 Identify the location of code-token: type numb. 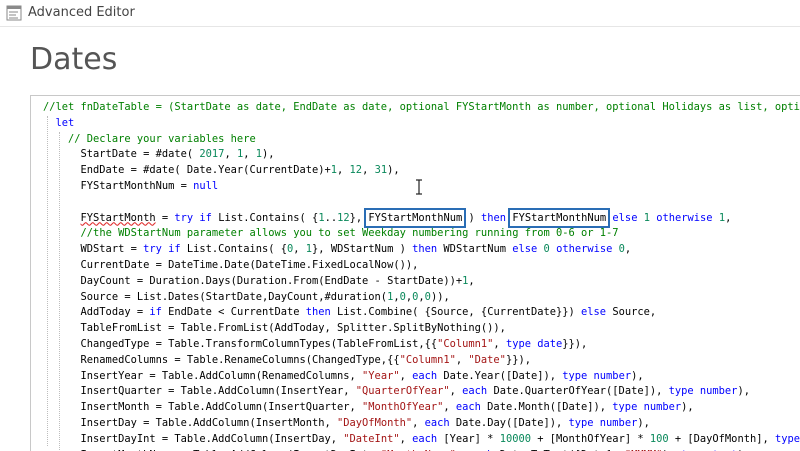
(787, 438).